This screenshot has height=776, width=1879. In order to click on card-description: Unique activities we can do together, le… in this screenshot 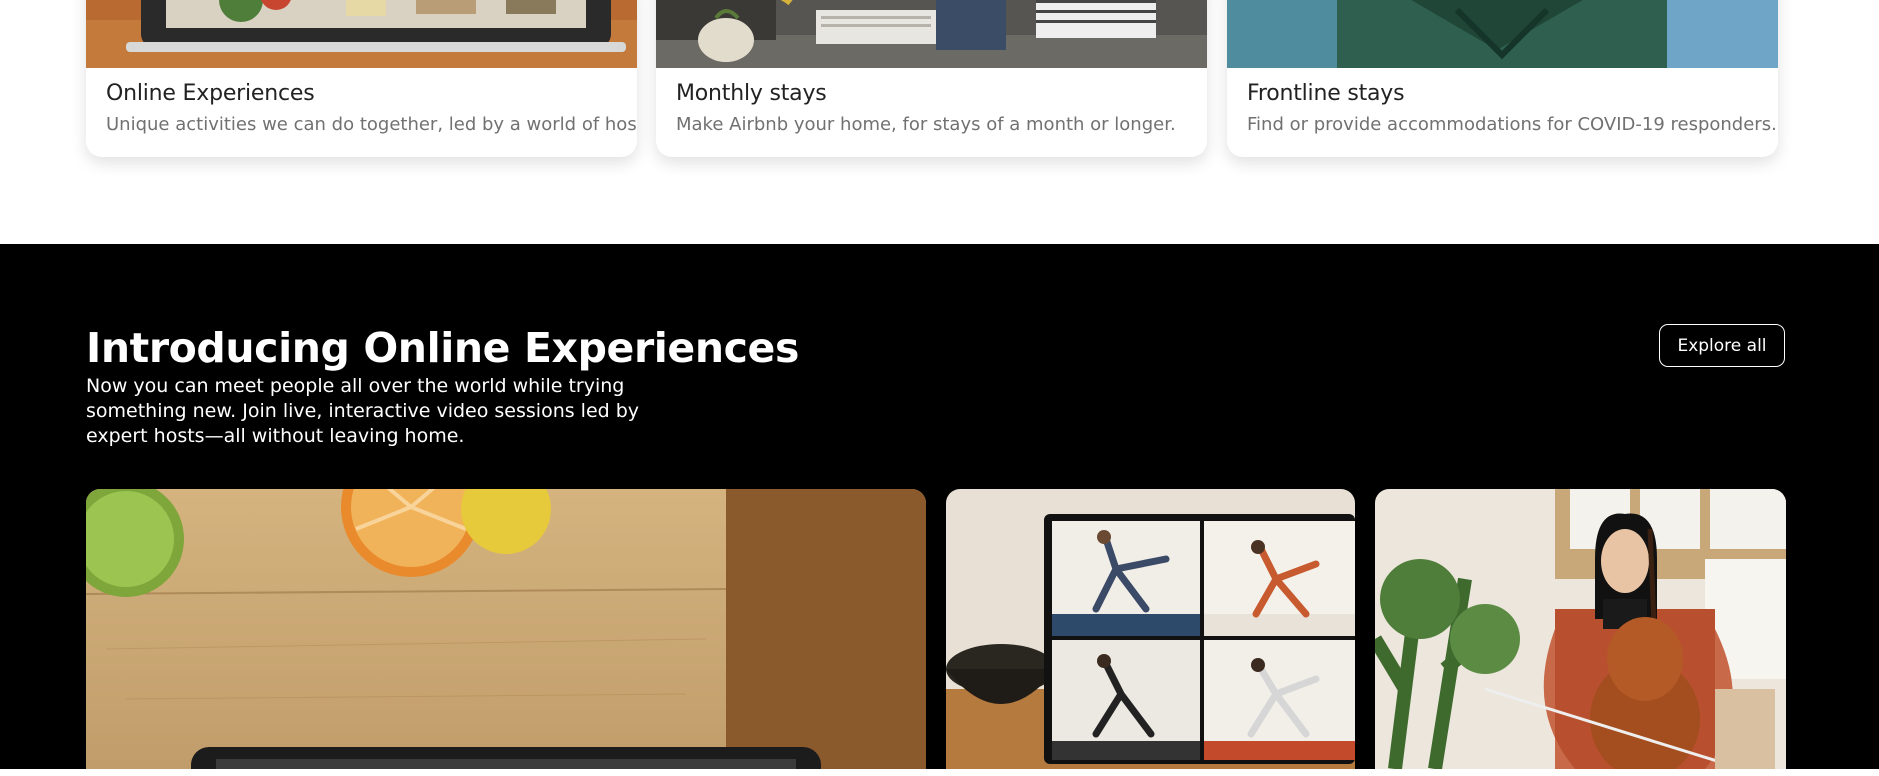, I will do `click(371, 124)`.